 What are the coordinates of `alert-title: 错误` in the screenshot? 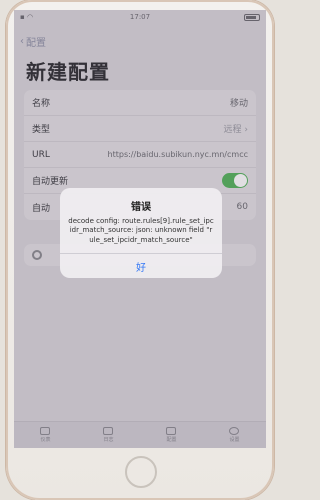 It's located at (141, 207).